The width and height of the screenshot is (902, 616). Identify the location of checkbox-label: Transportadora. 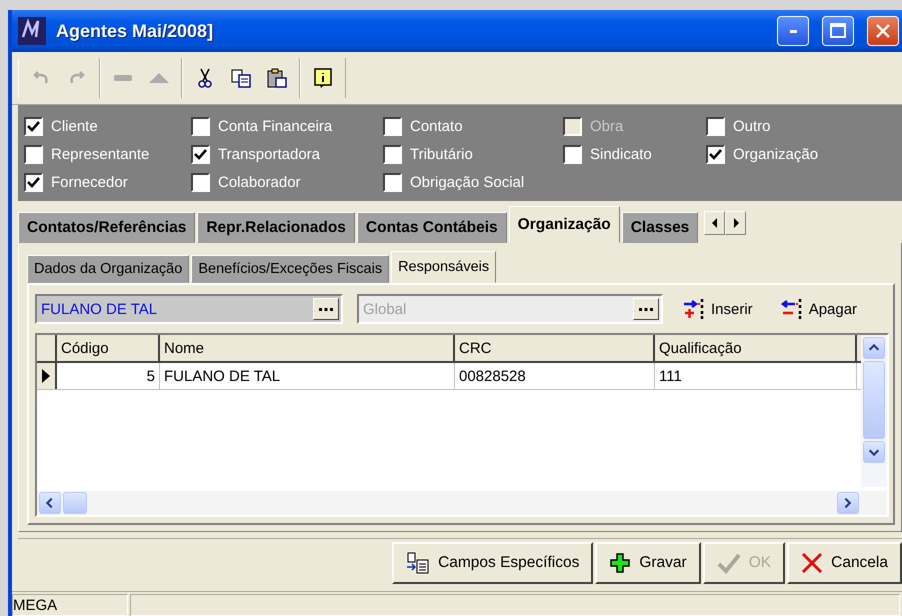
(269, 154).